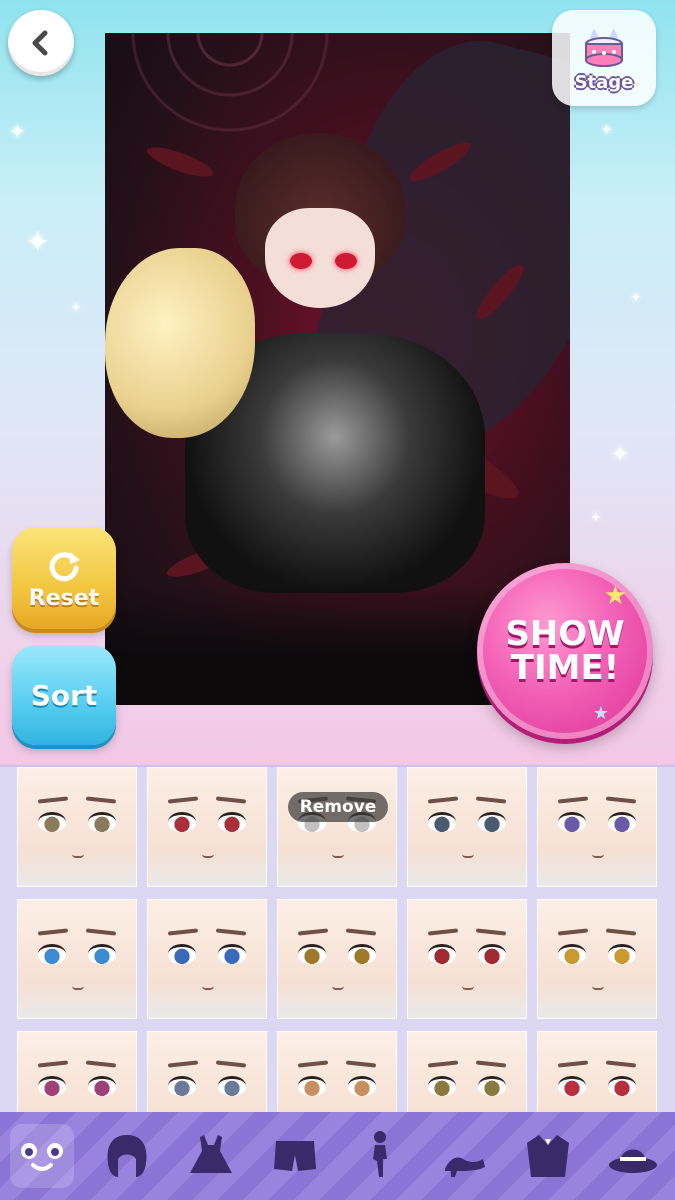 The image size is (675, 1200). What do you see at coordinates (565, 668) in the screenshot?
I see `show-time-label-line2: TIME!` at bounding box center [565, 668].